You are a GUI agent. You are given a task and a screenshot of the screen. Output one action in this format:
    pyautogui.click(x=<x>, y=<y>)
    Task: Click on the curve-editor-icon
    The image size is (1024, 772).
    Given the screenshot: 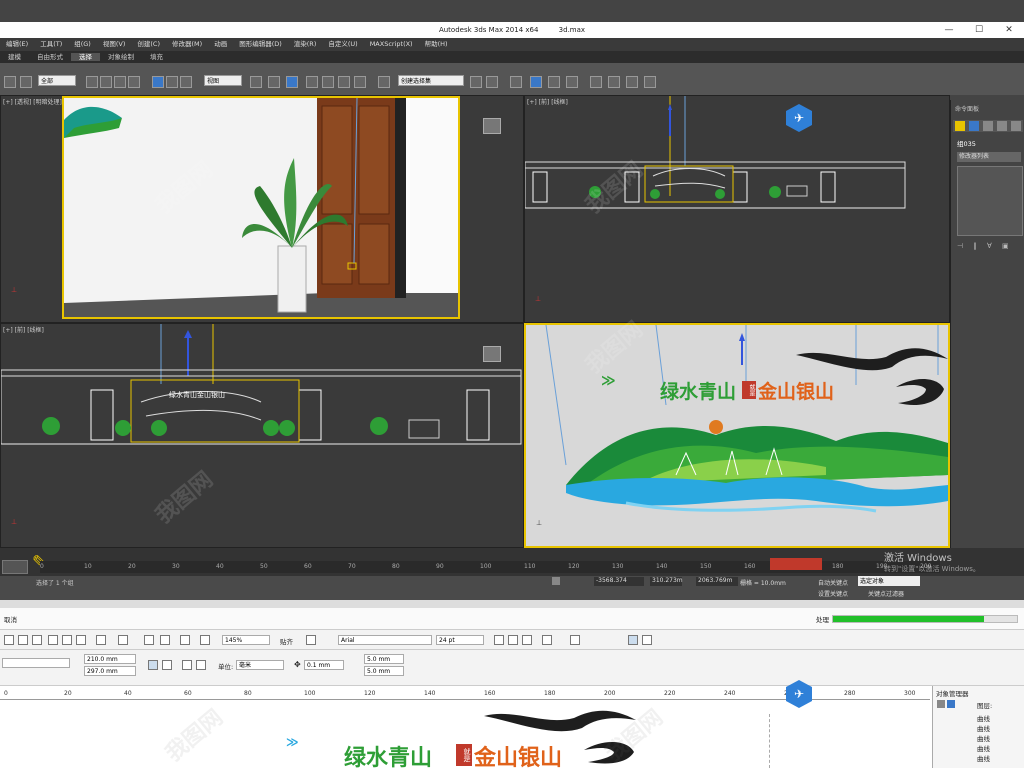 What is the action you would take?
    pyautogui.click(x=554, y=82)
    